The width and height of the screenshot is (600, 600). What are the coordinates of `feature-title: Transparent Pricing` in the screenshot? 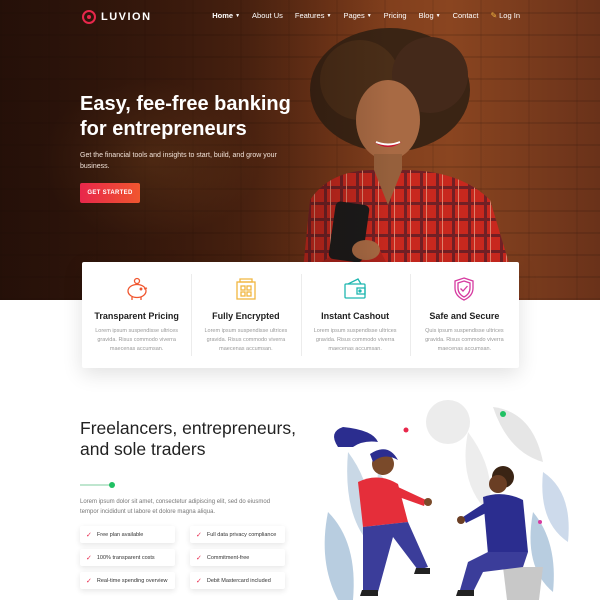 It's located at (136, 316).